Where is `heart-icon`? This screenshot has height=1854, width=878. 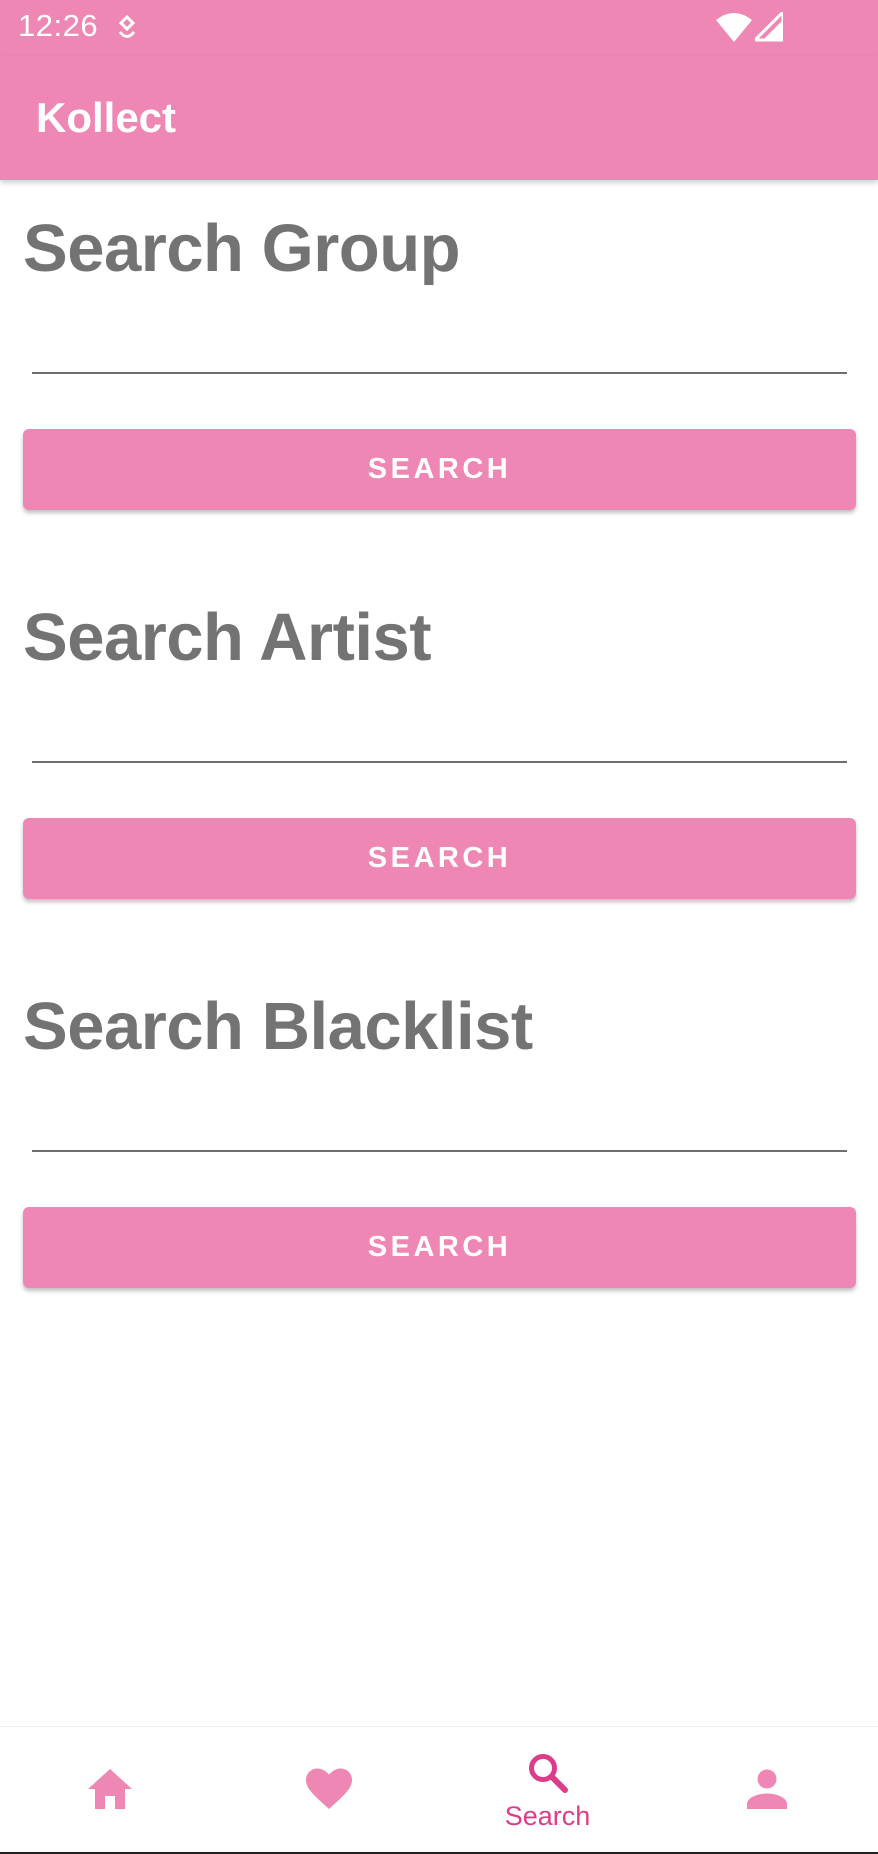 heart-icon is located at coordinates (329, 1788).